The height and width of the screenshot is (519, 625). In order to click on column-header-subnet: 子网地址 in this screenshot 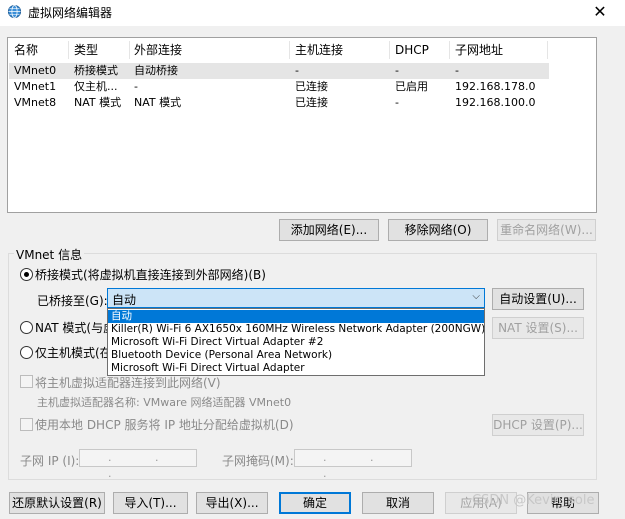, I will do `click(479, 50)`.